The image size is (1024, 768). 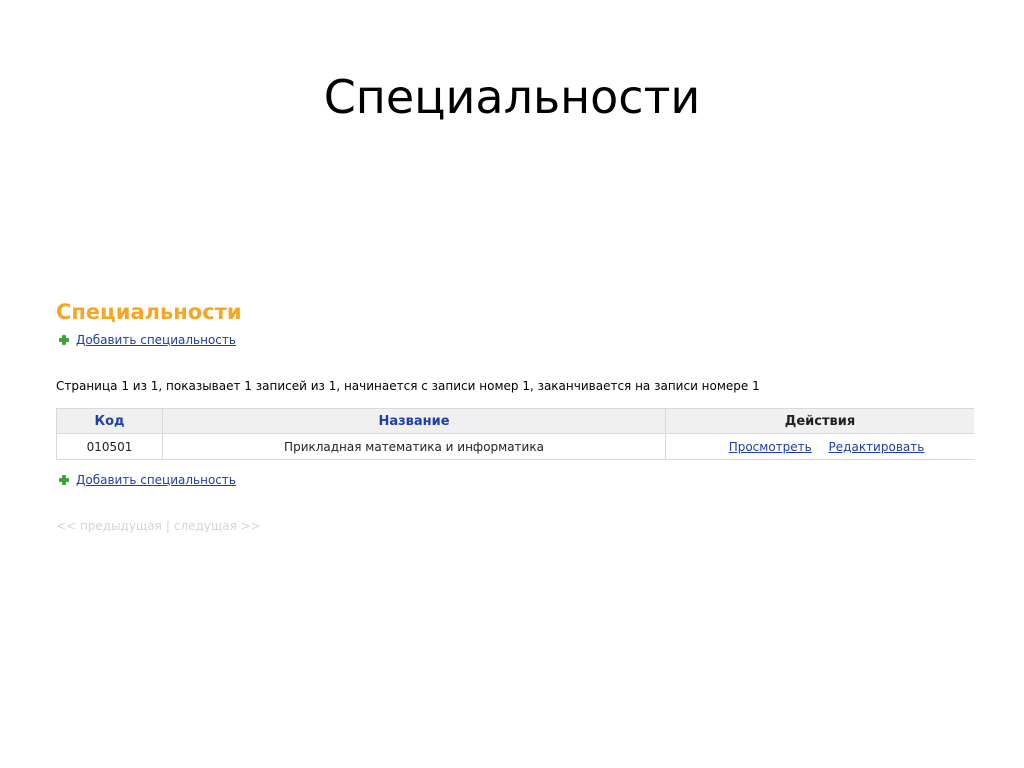 What do you see at coordinates (877, 447) in the screenshot?
I see `edit-link: Редактировать` at bounding box center [877, 447].